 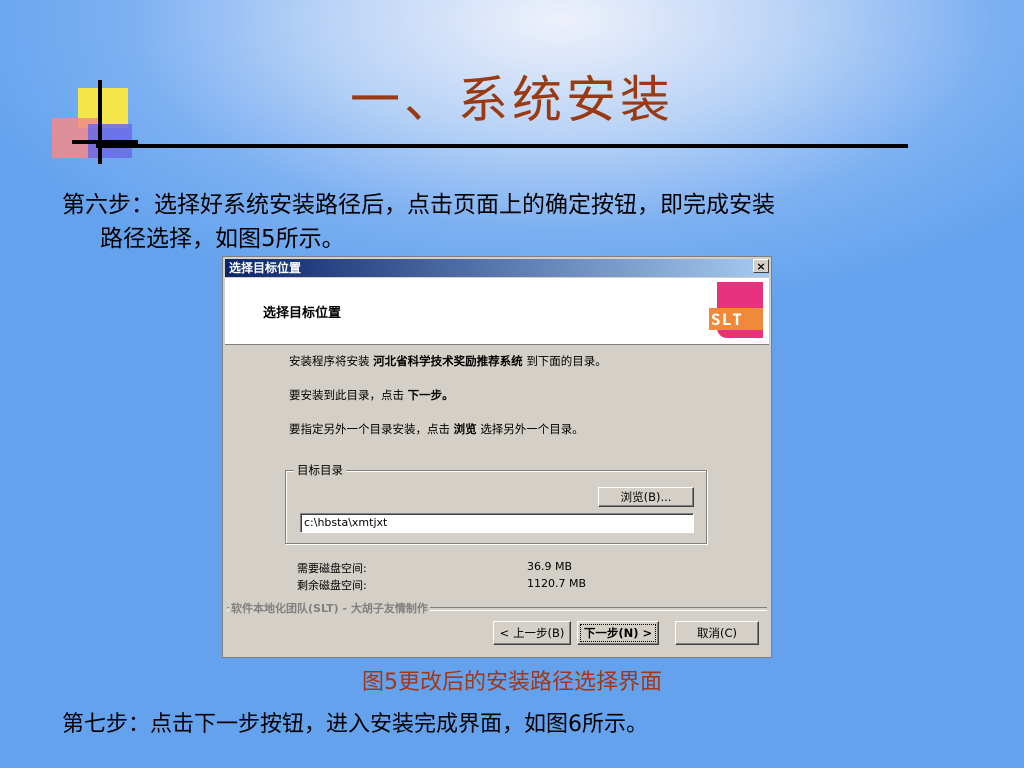 What do you see at coordinates (329, 608) in the screenshot?
I see `credit-text: 软件本地化团队(SLT) - 大胡子友情制作` at bounding box center [329, 608].